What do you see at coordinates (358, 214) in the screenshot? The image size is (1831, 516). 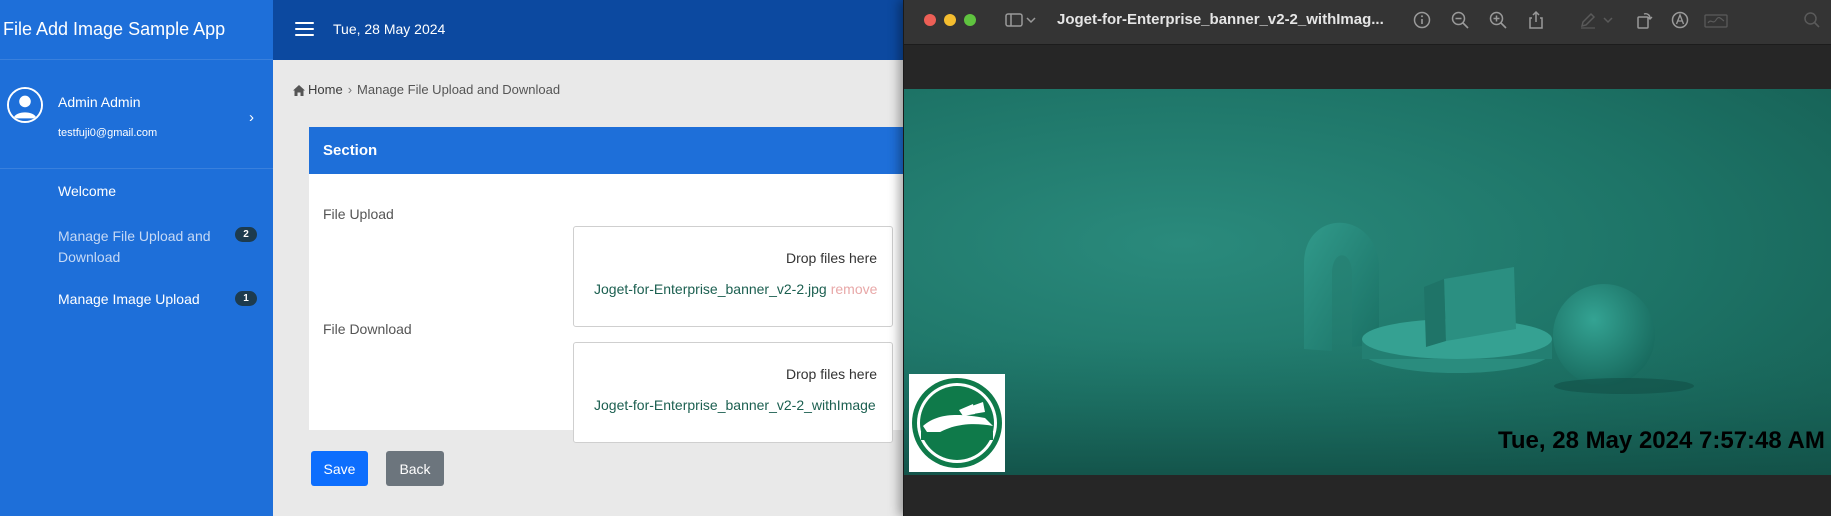 I see `file-upload-label: File Upload` at bounding box center [358, 214].